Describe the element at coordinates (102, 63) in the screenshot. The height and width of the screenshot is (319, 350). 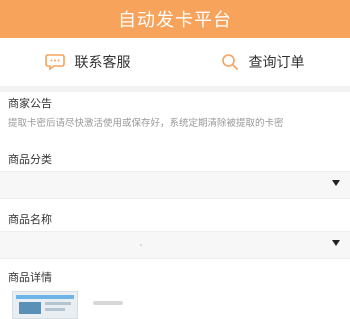
I see `contact-support-label: 联系客服` at that location.